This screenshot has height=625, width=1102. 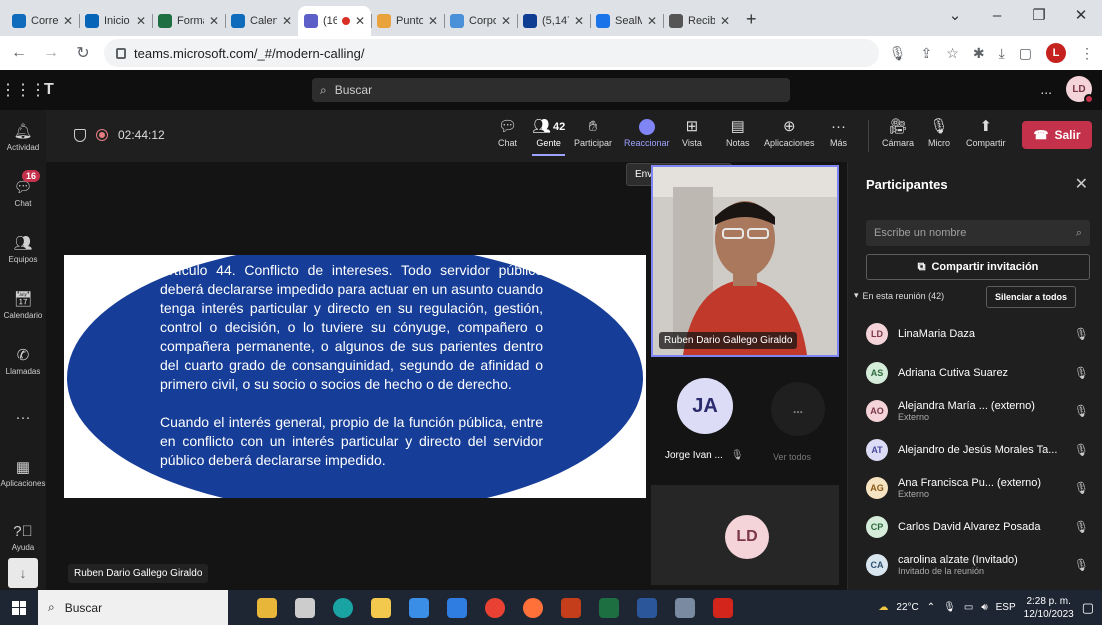 I want to click on notifications-icon: ▢, so click(x=1088, y=608).